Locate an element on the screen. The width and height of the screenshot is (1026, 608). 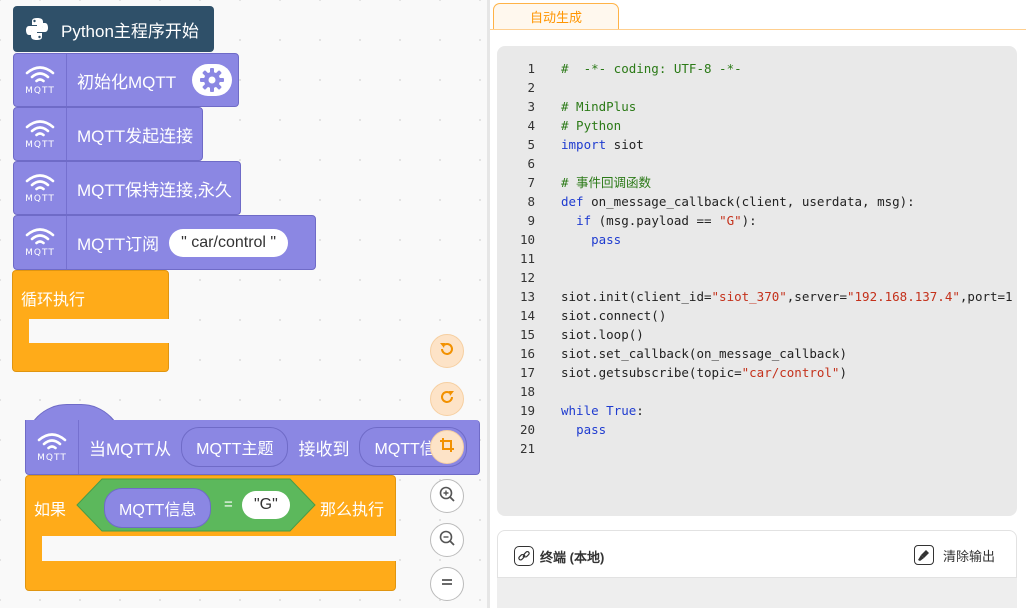
code-line: 20 pass is located at coordinates (757, 429).